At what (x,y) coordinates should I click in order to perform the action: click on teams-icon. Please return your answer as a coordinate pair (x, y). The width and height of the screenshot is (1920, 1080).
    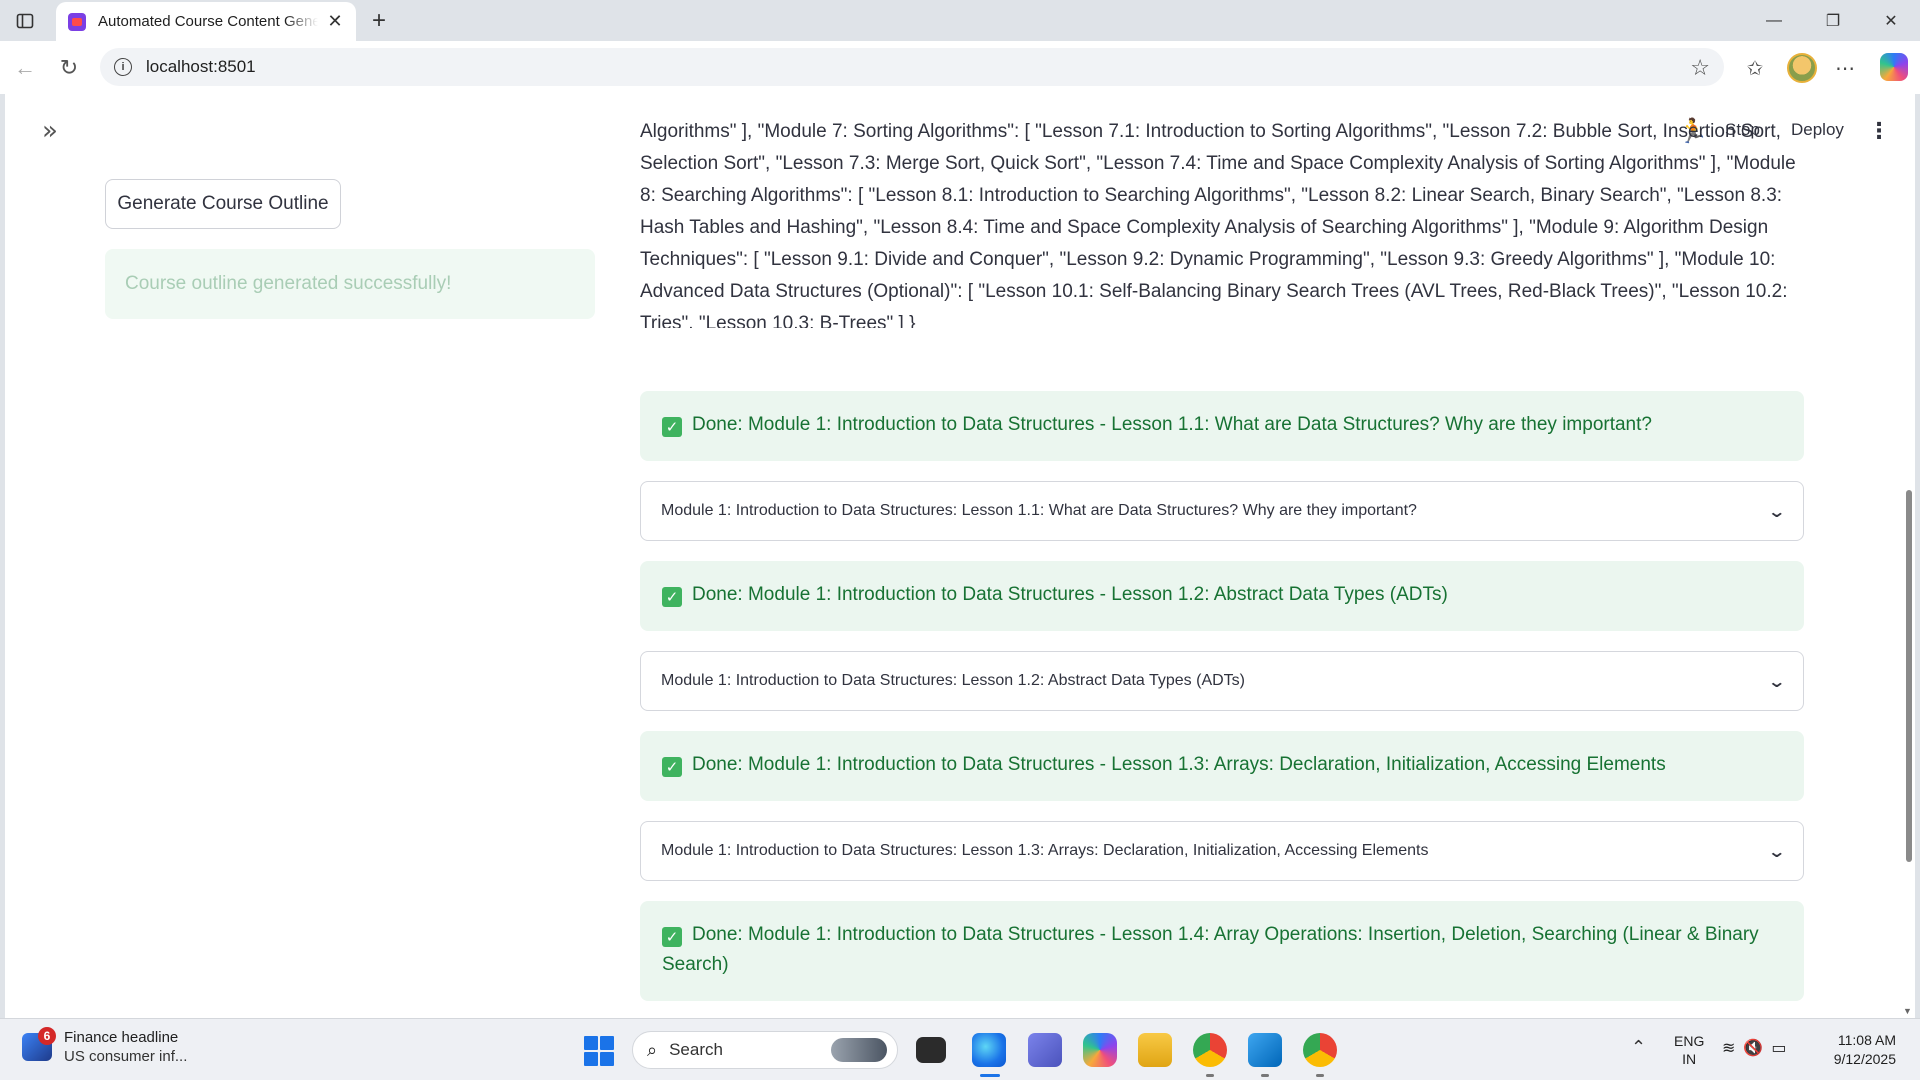
    Looking at the image, I should click on (1045, 1050).